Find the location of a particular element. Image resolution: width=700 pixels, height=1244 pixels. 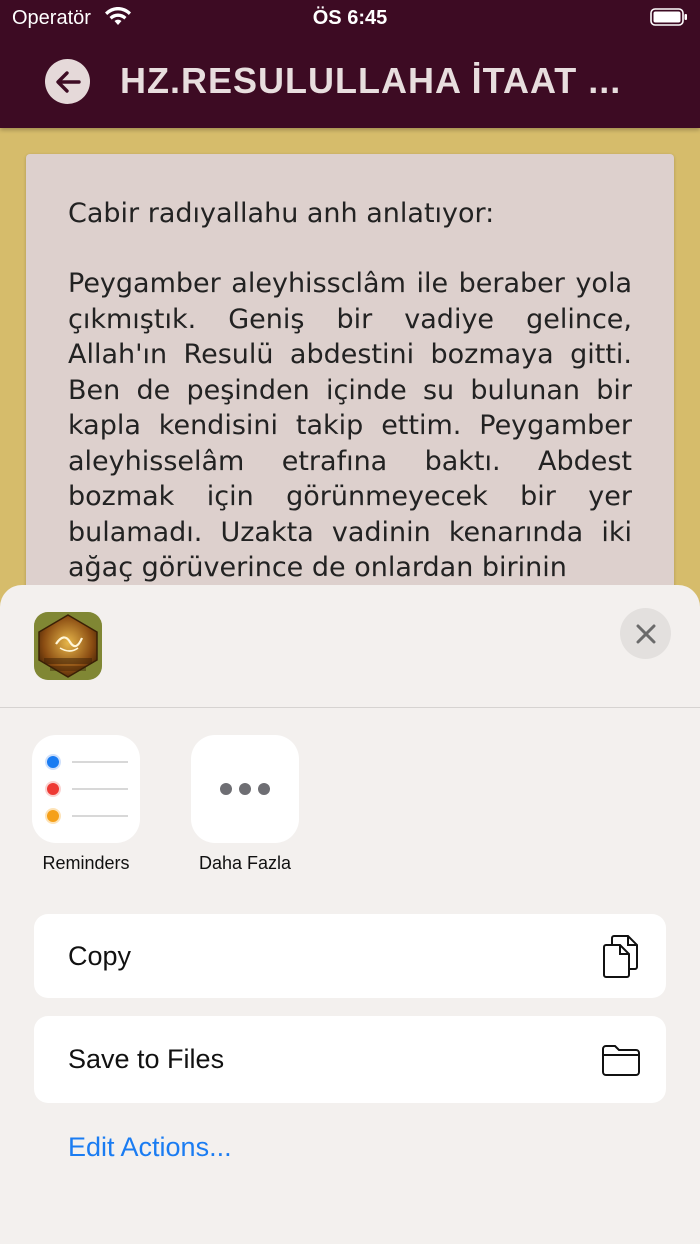

share-app-reminders: Reminders is located at coordinates (86, 804).